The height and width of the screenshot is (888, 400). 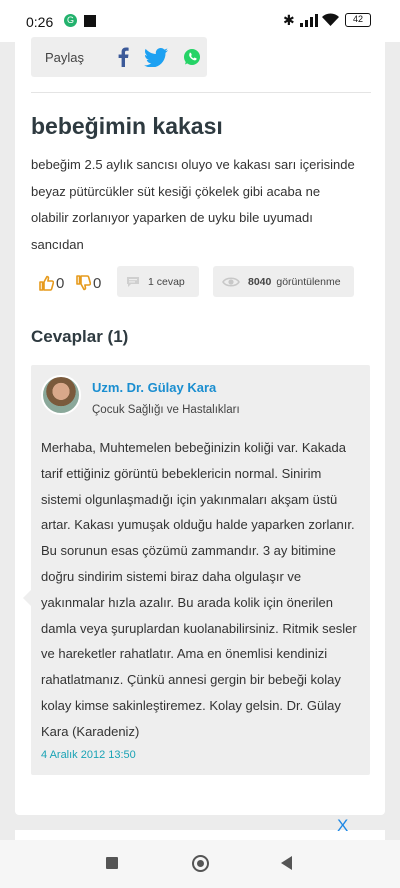 What do you see at coordinates (123, 57) in the screenshot?
I see `facebook-icon` at bounding box center [123, 57].